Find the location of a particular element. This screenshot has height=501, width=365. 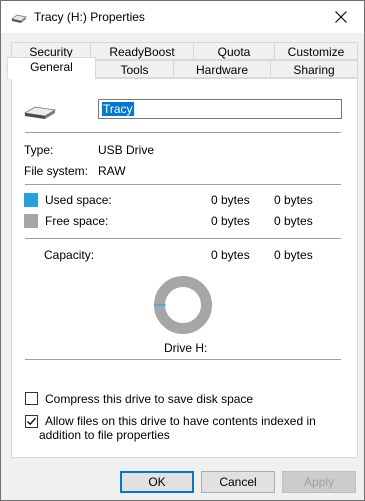

tab-sharing: Sharing is located at coordinates (314, 69).